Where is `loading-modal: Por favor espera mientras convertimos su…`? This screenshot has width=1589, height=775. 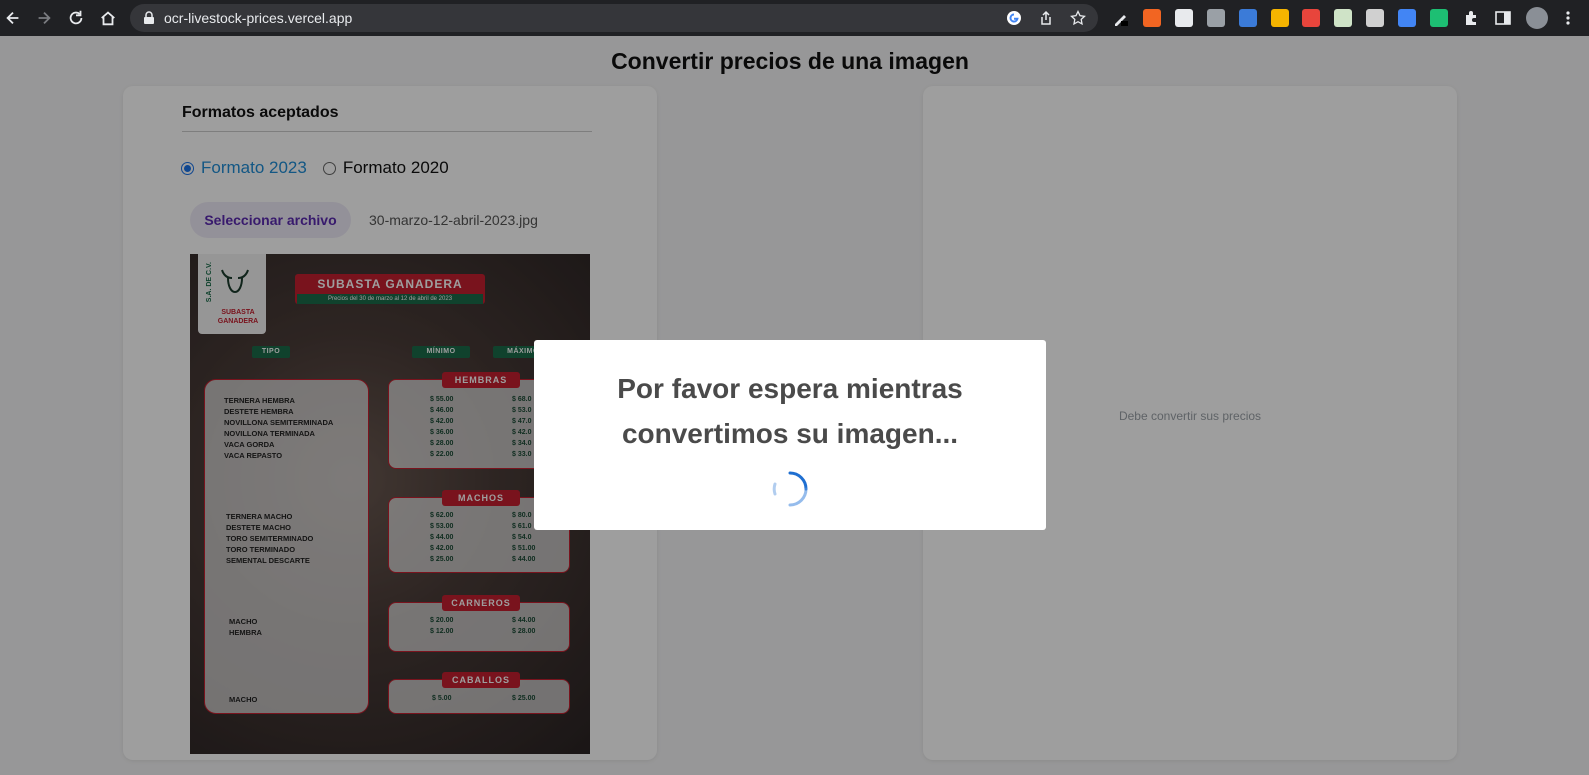 loading-modal: Por favor espera mientras convertimos su… is located at coordinates (790, 435).